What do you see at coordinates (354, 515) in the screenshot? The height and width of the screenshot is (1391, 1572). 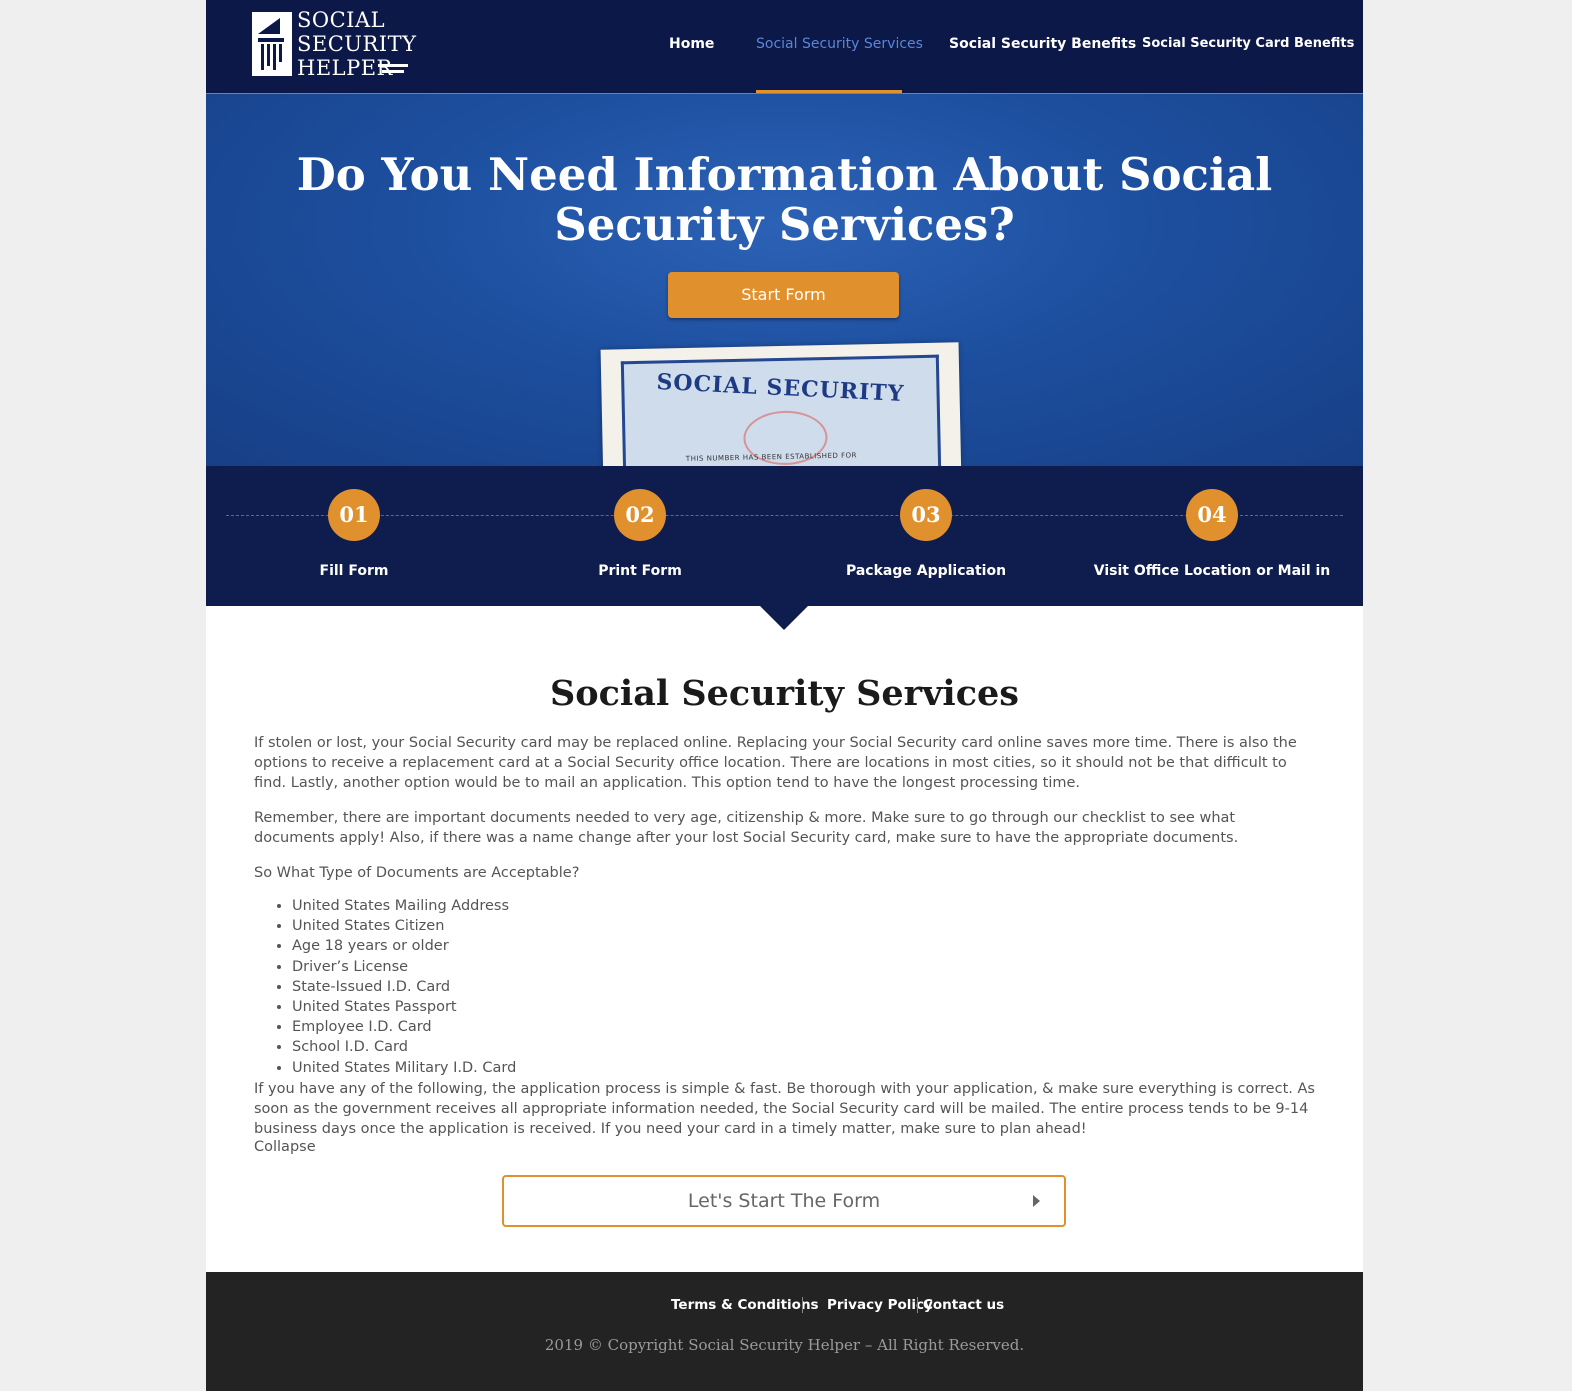 I see `step-number: 01` at bounding box center [354, 515].